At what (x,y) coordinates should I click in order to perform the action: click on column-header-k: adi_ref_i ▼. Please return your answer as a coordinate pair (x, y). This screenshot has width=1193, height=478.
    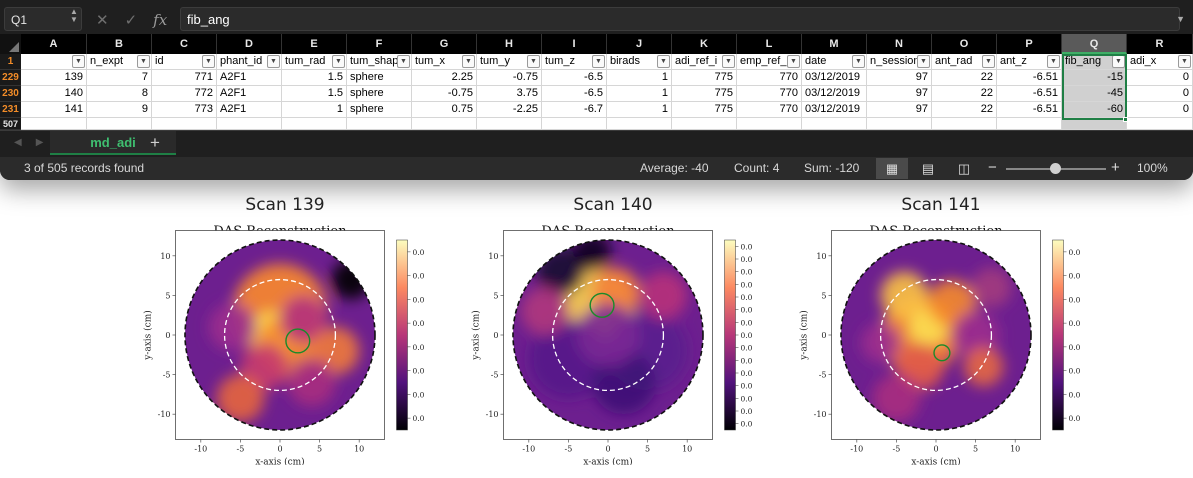
    Looking at the image, I should click on (704, 62).